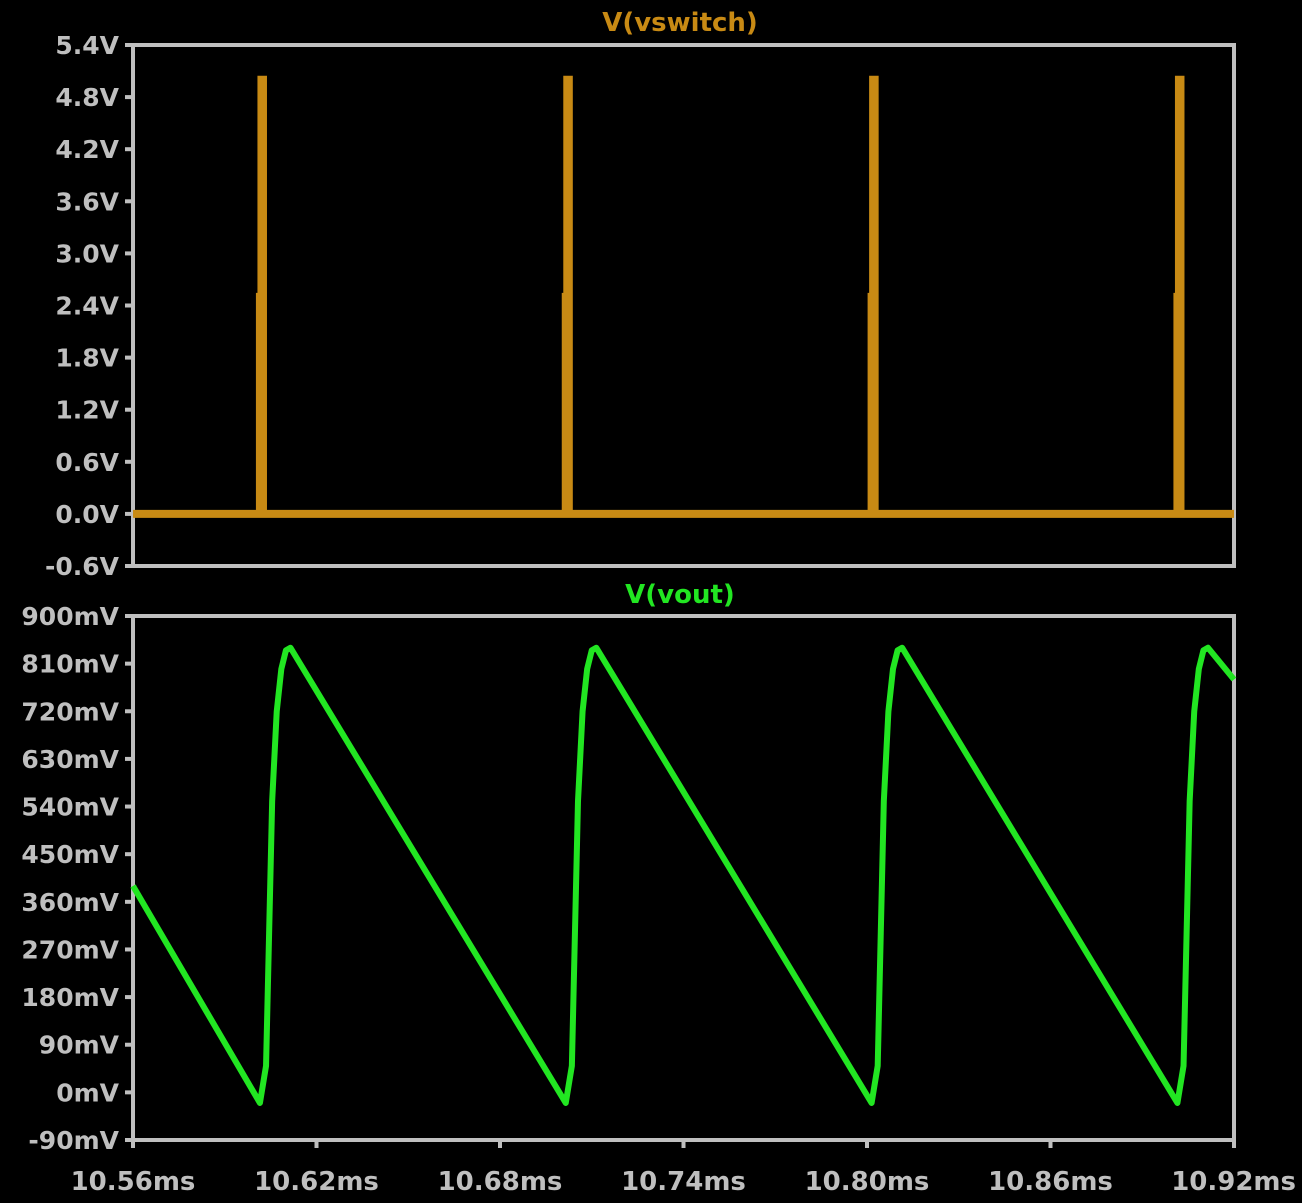  What do you see at coordinates (73, 1140) in the screenshot?
I see `y-tick-label: -90mV` at bounding box center [73, 1140].